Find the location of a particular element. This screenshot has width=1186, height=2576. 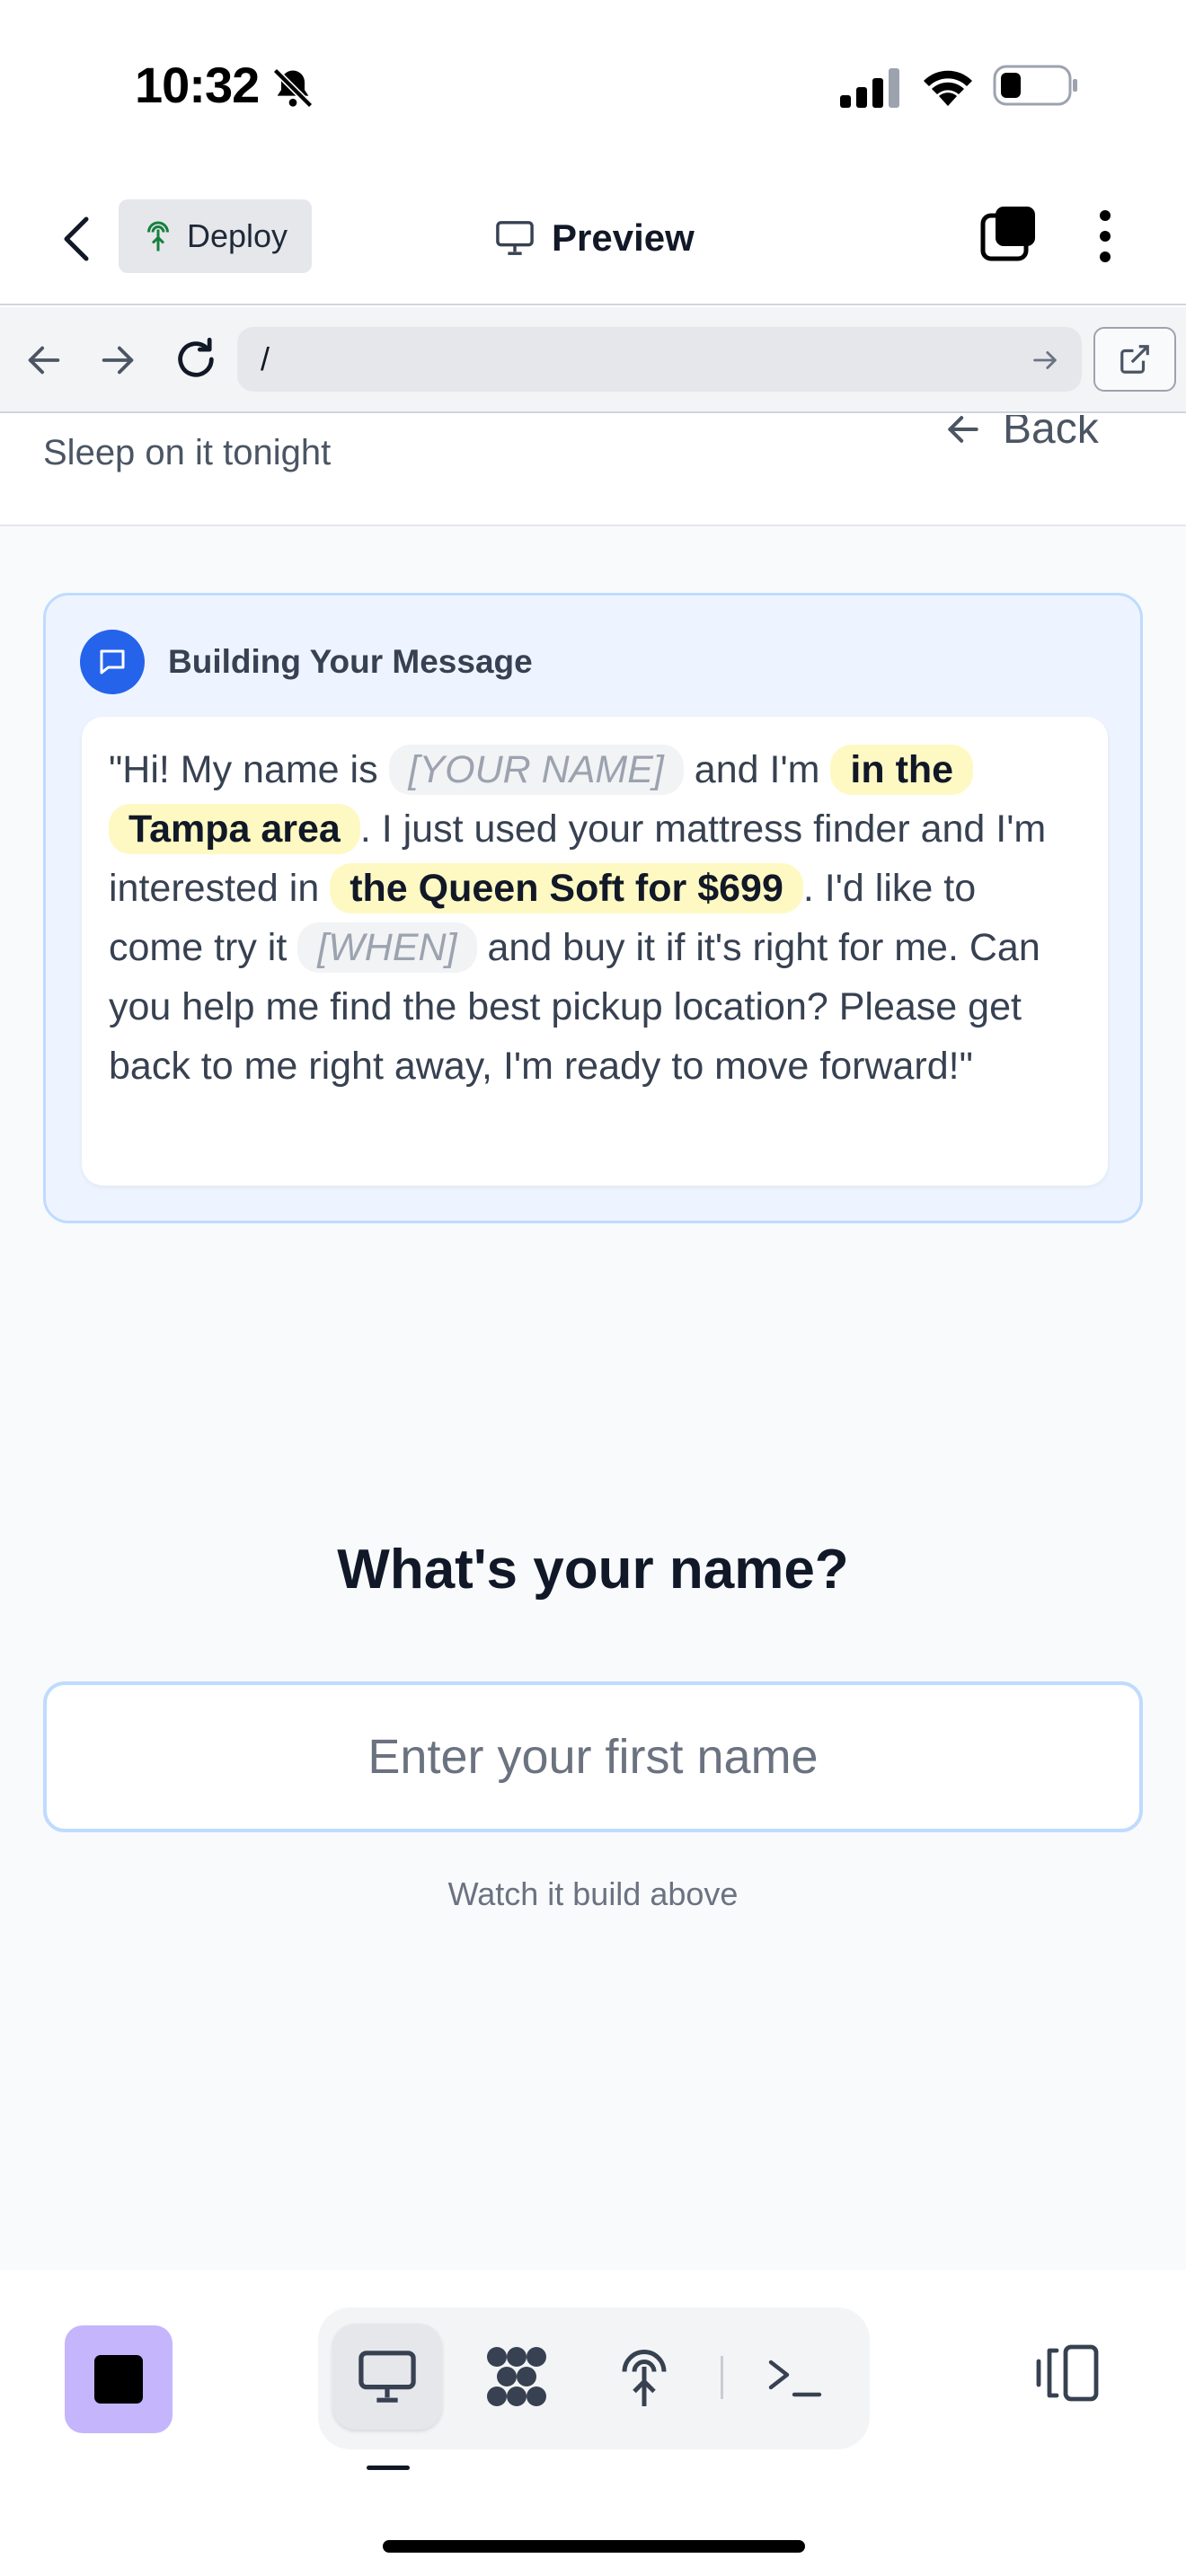

mode-deploy-button is located at coordinates (644, 2377).